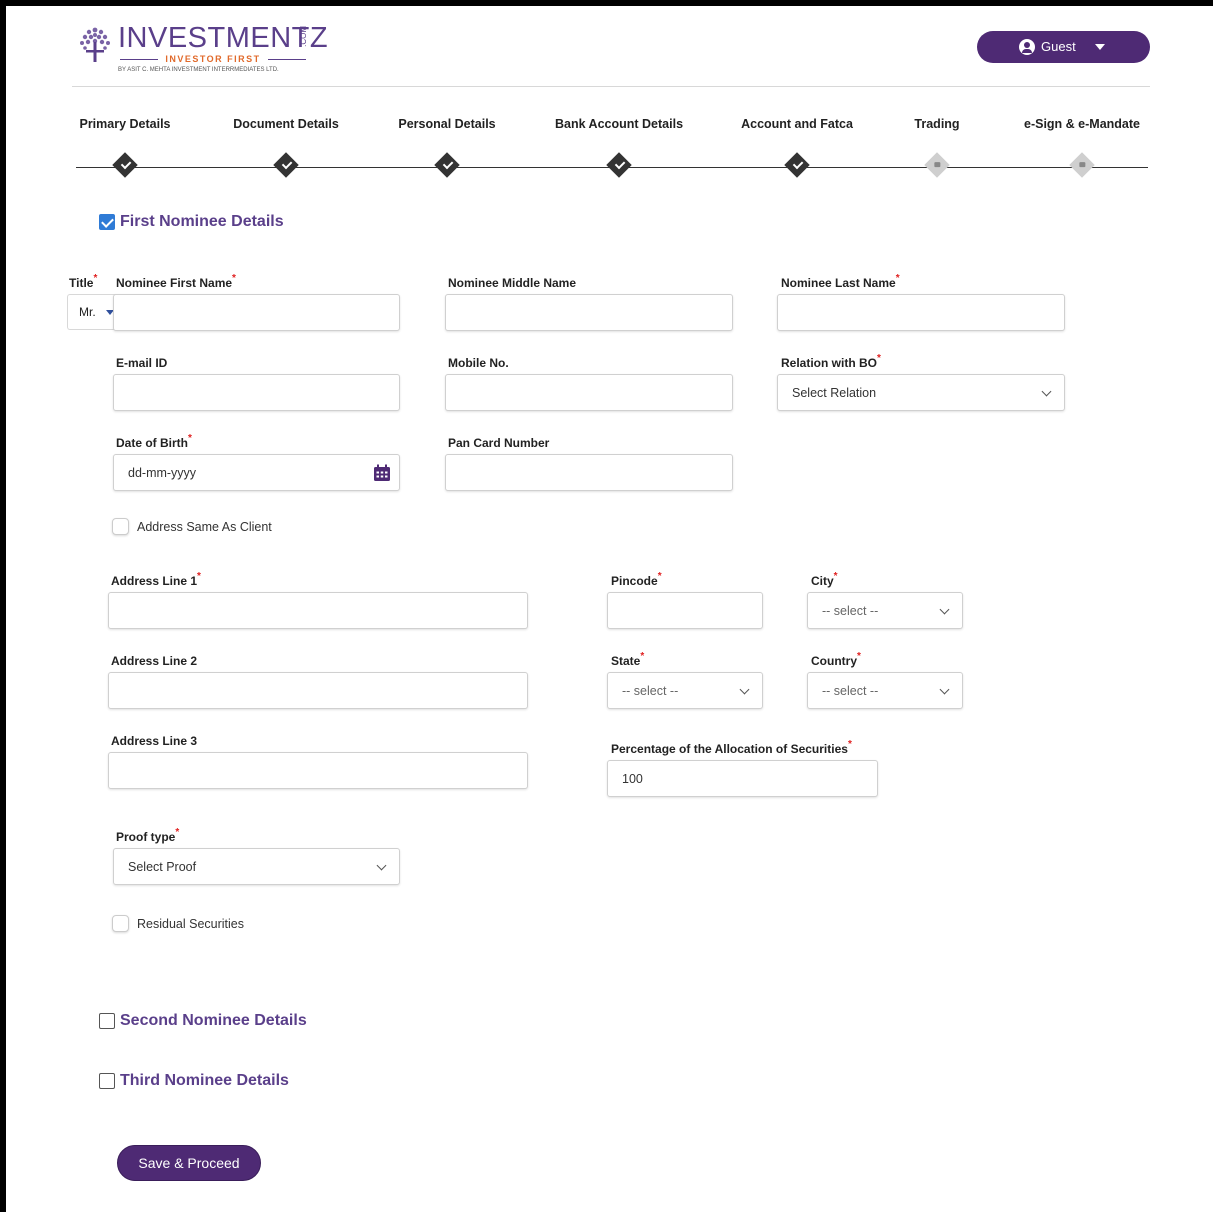 This screenshot has width=1213, height=1212. Describe the element at coordinates (256, 312) in the screenshot. I see `nominee-first-name-input` at that location.